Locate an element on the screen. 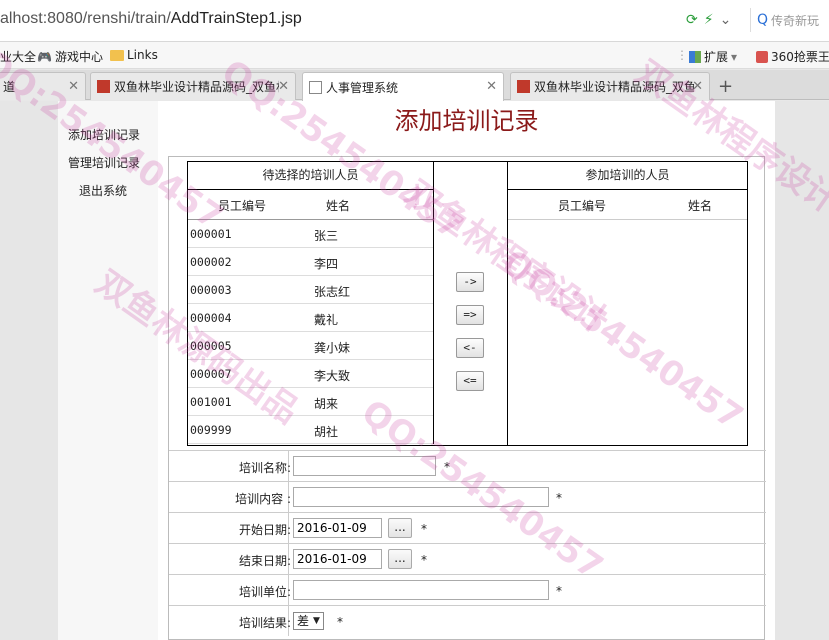  add-one-button: -> is located at coordinates (470, 282).